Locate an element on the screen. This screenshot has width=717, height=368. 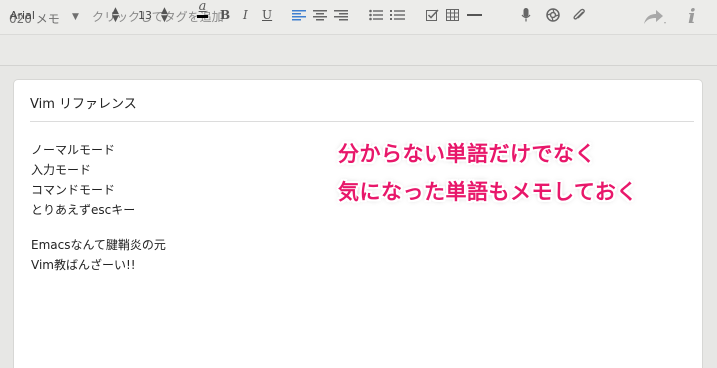
formatting-toolbar is located at coordinates (358, 50).